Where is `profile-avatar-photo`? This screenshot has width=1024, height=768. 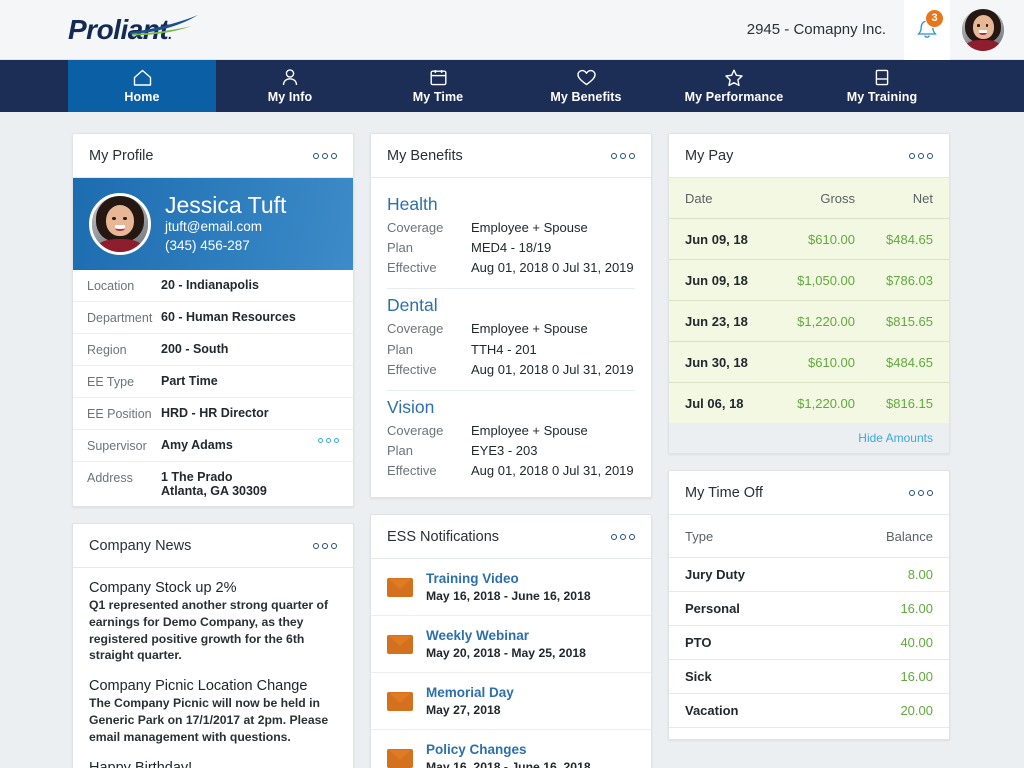 profile-avatar-photo is located at coordinates (120, 224).